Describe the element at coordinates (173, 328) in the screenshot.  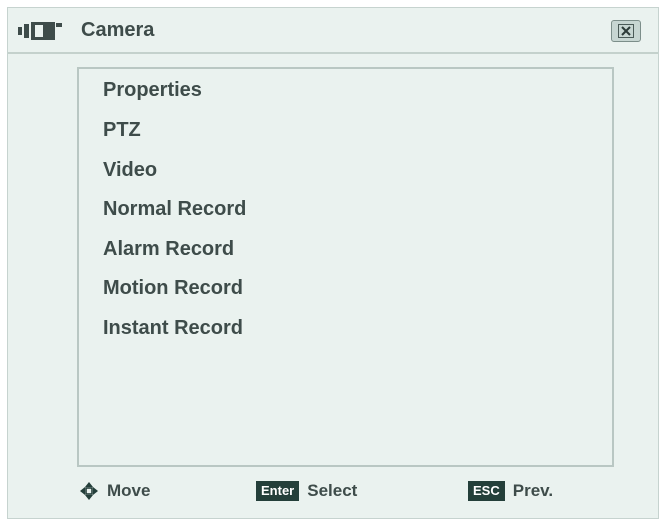
I see `menu-item-instant-record: Instant Record` at that location.